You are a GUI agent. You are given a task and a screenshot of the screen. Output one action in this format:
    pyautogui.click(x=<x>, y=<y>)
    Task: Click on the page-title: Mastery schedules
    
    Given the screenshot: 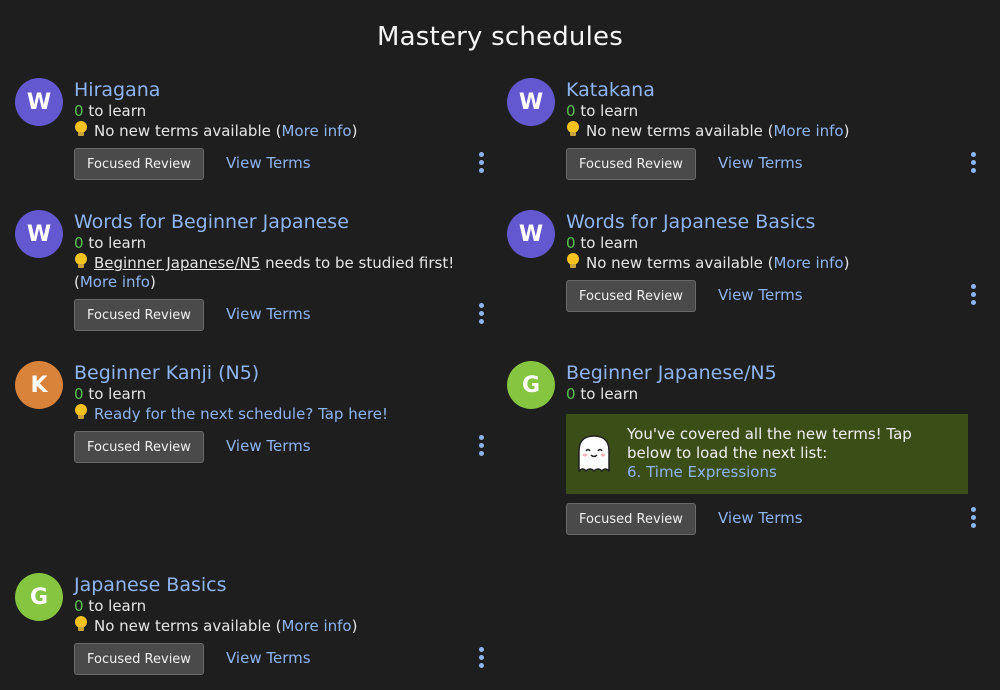 What is the action you would take?
    pyautogui.click(x=500, y=37)
    